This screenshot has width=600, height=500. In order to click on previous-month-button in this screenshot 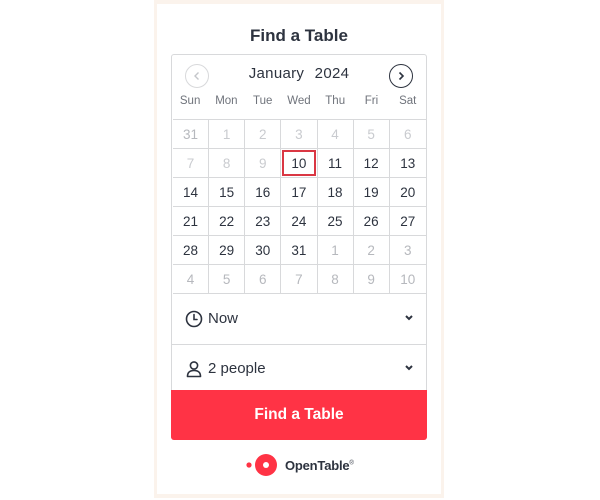, I will do `click(197, 76)`.